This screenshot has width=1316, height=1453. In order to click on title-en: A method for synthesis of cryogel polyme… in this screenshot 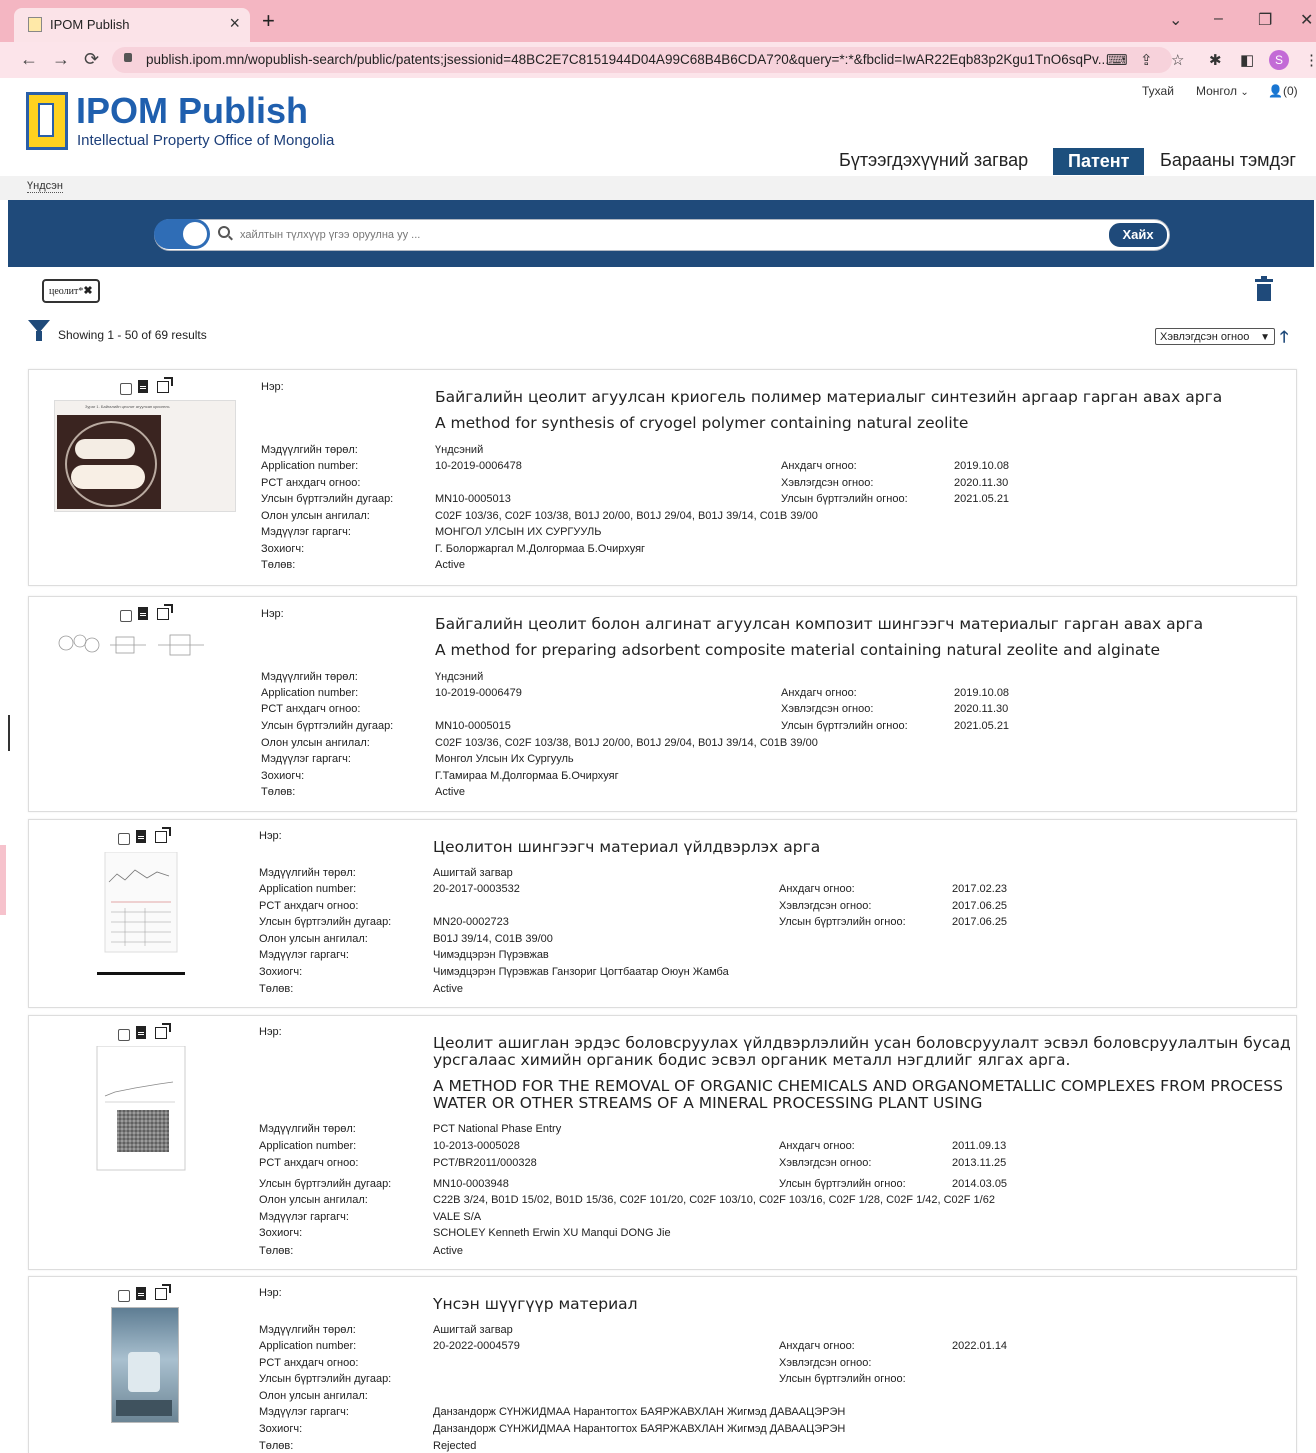, I will do `click(701, 423)`.